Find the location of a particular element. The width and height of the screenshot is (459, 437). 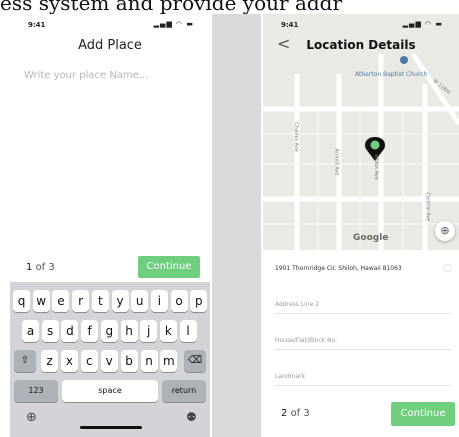

key-b: b is located at coordinates (129, 361).